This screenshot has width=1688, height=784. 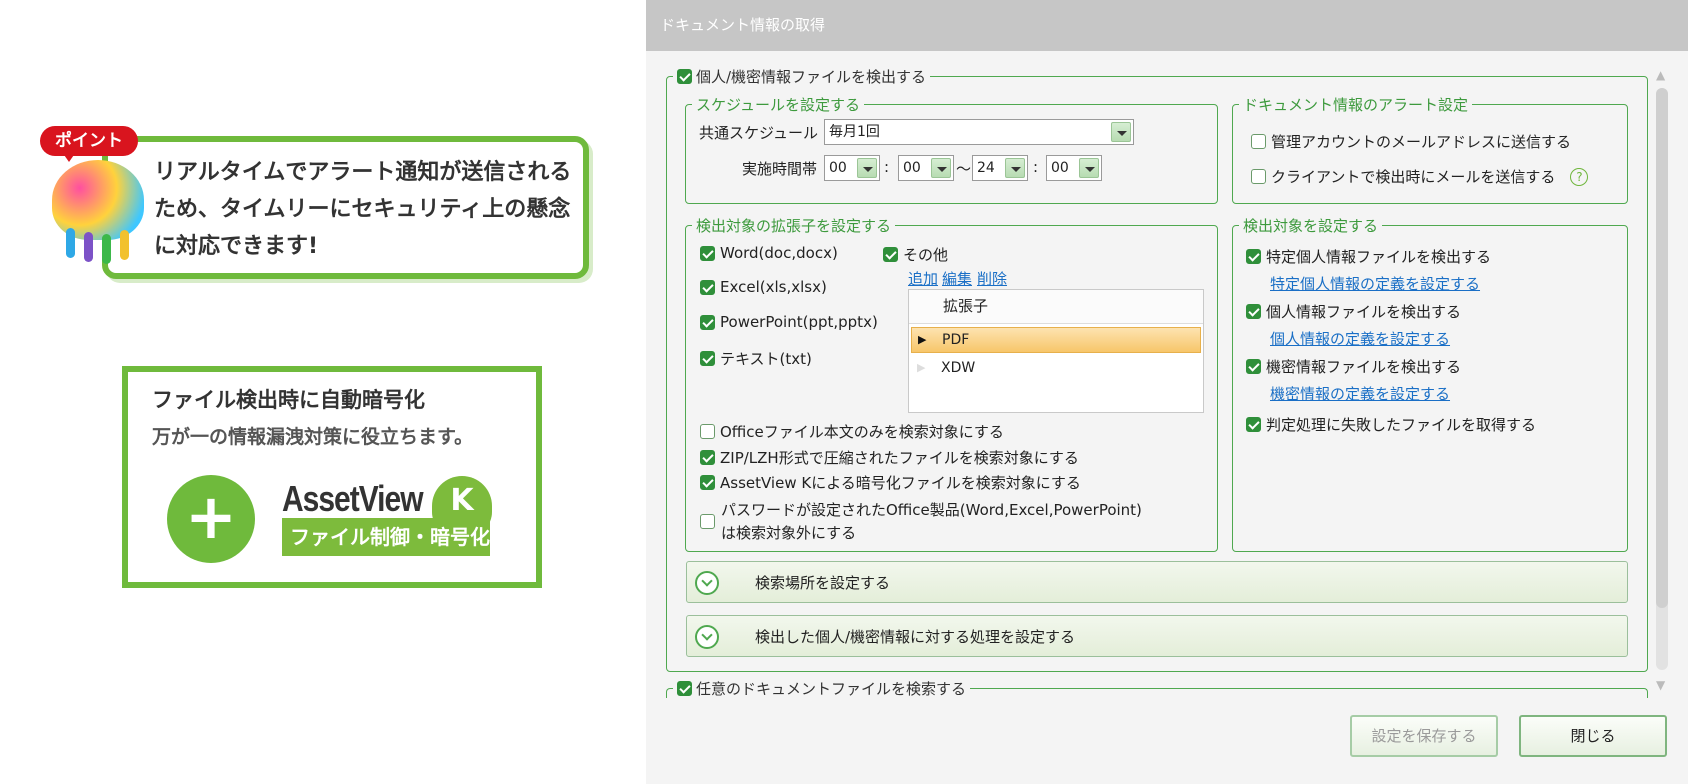 I want to click on assetview-logo-band: ファイル制御・暗号化, so click(x=386, y=537).